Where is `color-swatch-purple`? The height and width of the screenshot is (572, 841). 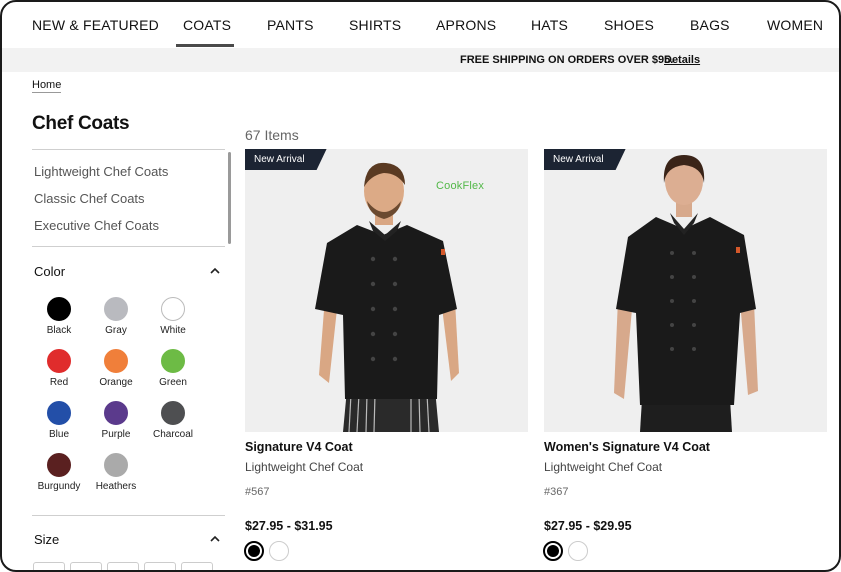 color-swatch-purple is located at coordinates (116, 413).